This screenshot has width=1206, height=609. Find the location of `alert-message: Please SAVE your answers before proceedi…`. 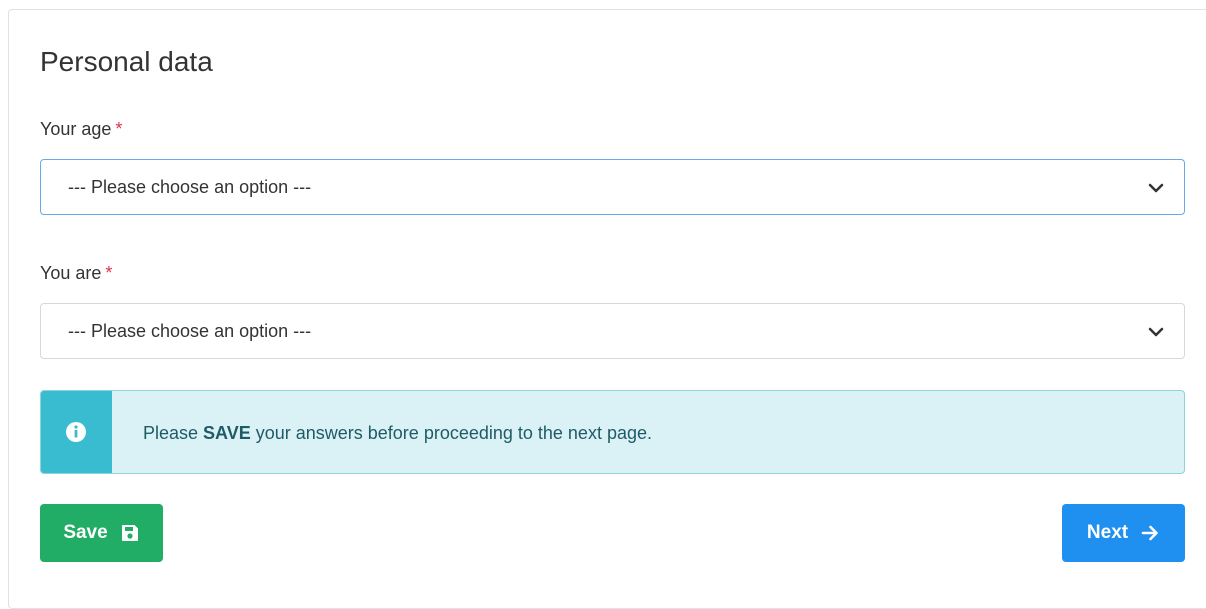

alert-message: Please SAVE your answers before proceedi… is located at coordinates (397, 433).